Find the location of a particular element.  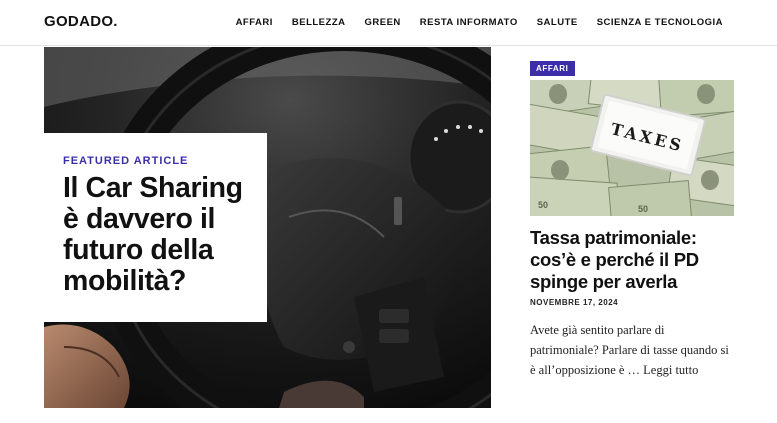

category-badge: AFFARI is located at coordinates (552, 68).